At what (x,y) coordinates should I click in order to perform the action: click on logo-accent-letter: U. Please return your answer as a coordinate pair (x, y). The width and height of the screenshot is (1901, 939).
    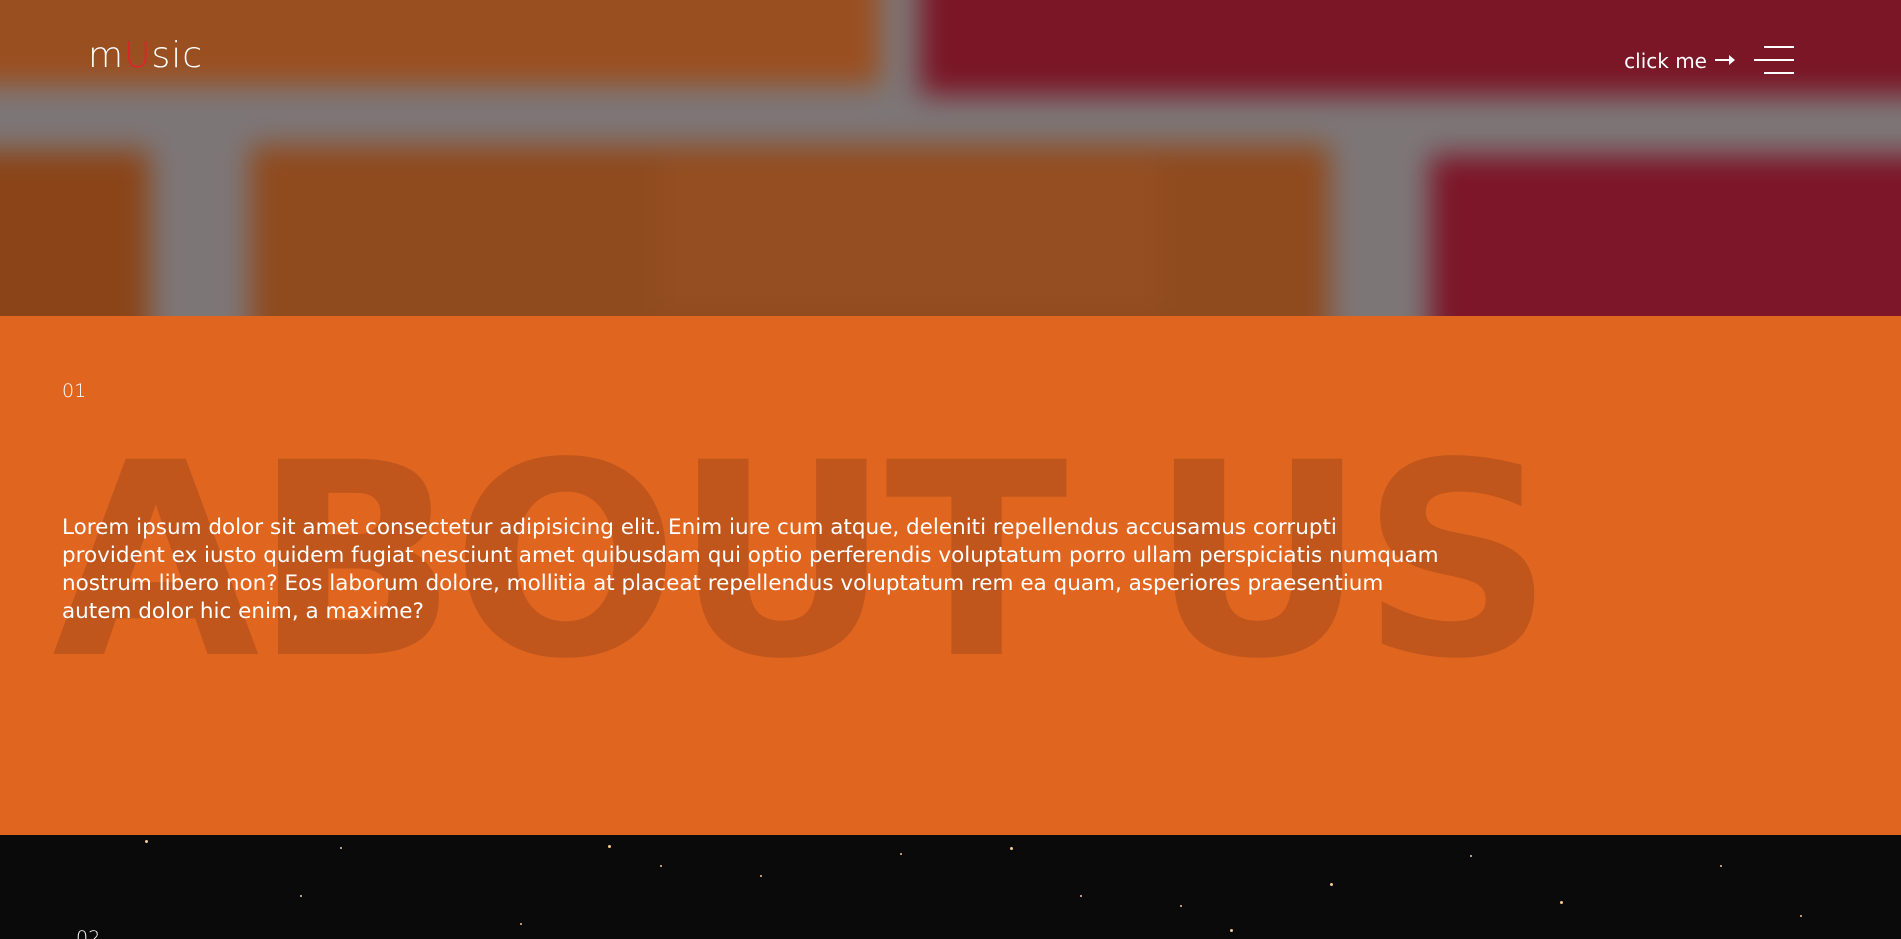
    Looking at the image, I should click on (138, 55).